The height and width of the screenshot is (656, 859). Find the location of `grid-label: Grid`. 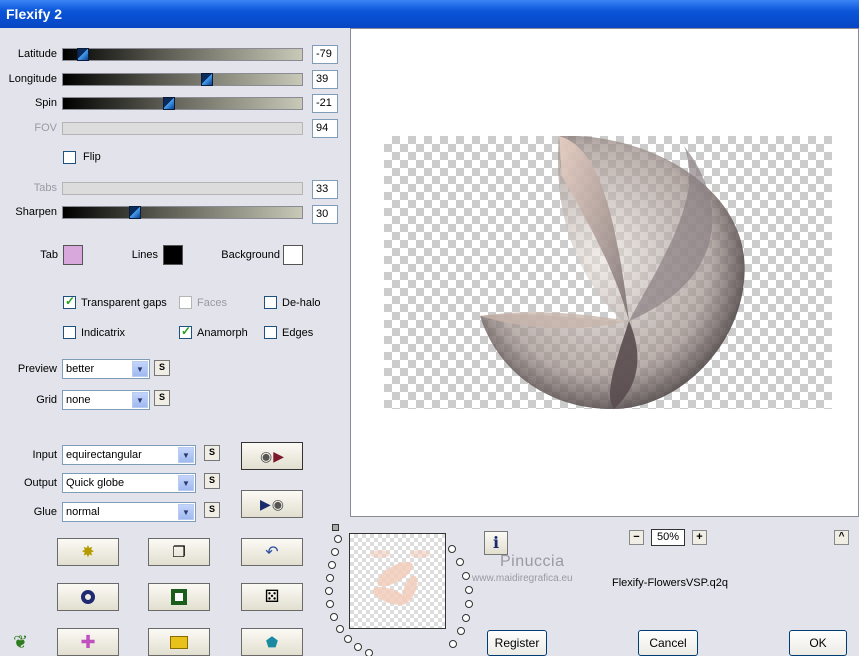

grid-label: Grid is located at coordinates (46, 400).